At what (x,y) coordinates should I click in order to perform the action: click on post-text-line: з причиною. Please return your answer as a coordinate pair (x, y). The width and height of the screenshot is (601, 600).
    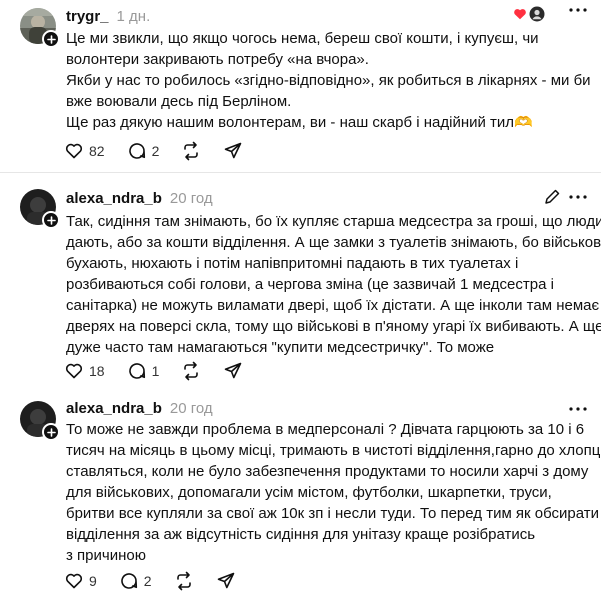
    Looking at the image, I should click on (106, 555).